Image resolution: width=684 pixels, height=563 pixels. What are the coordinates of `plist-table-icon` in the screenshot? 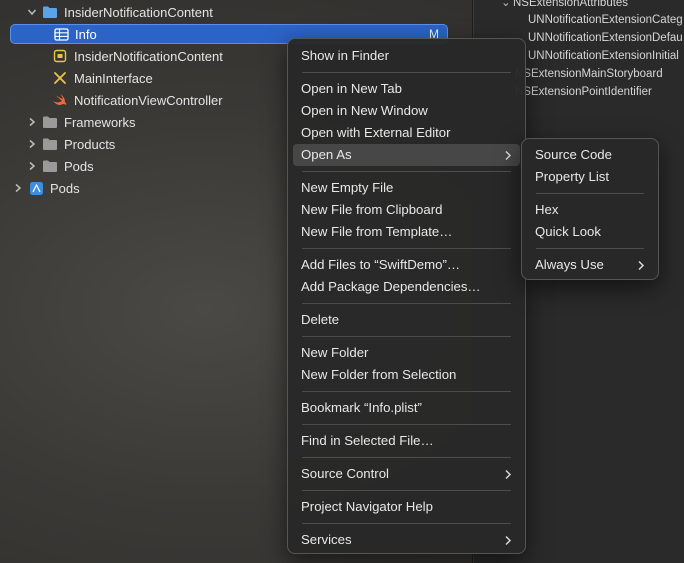 It's located at (61, 34).